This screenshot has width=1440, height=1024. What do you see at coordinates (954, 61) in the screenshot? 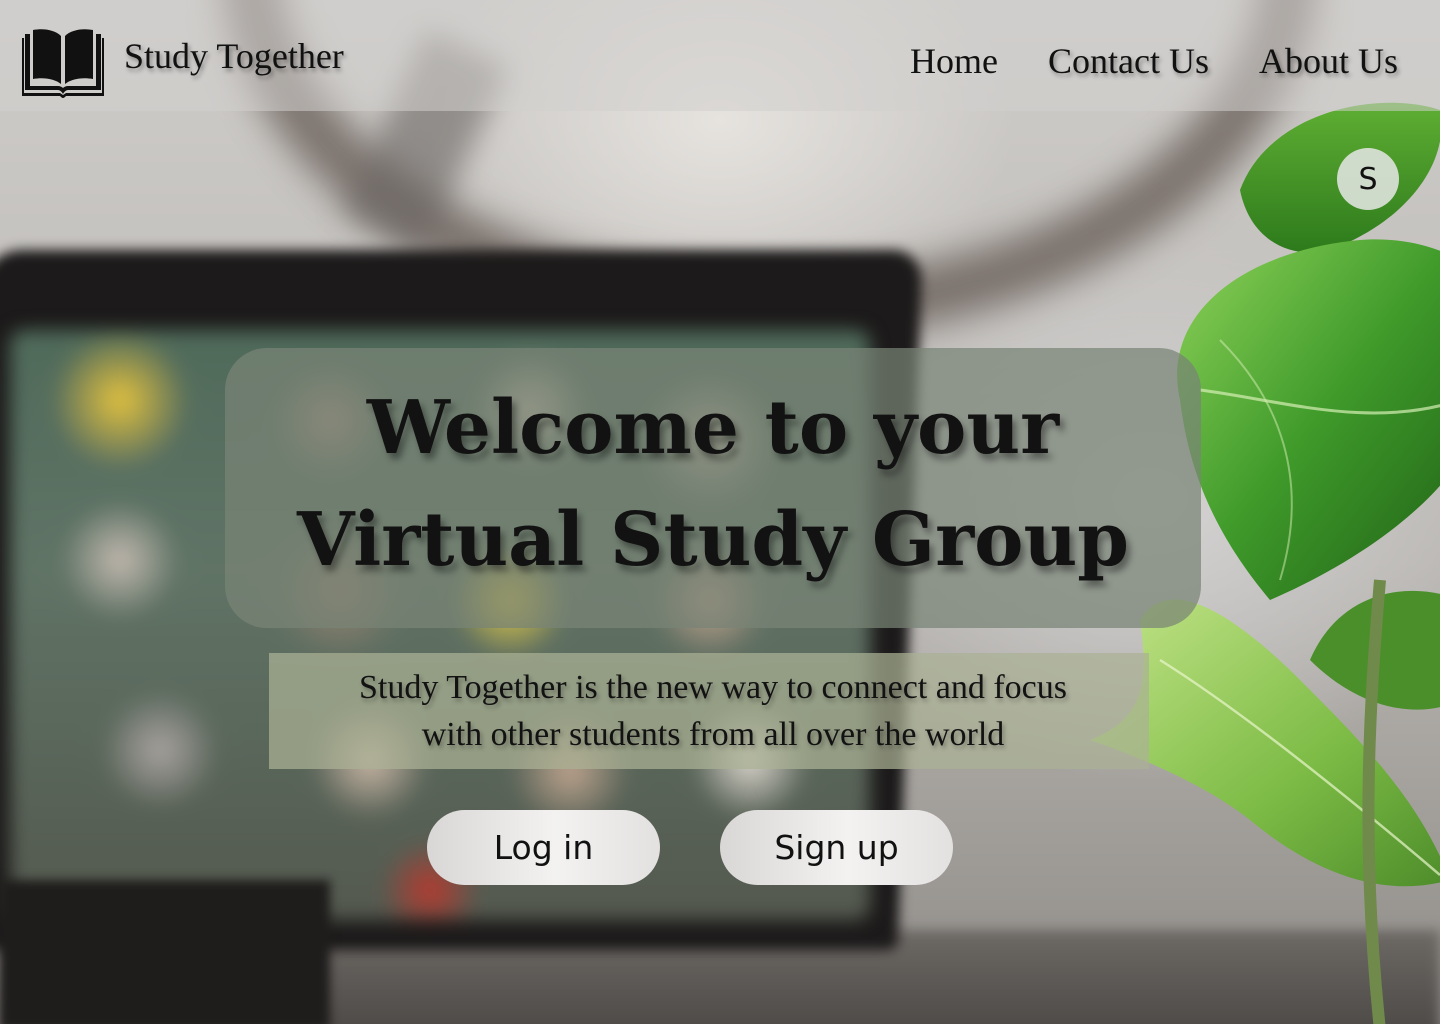
I see `nav-home-link: Home` at bounding box center [954, 61].